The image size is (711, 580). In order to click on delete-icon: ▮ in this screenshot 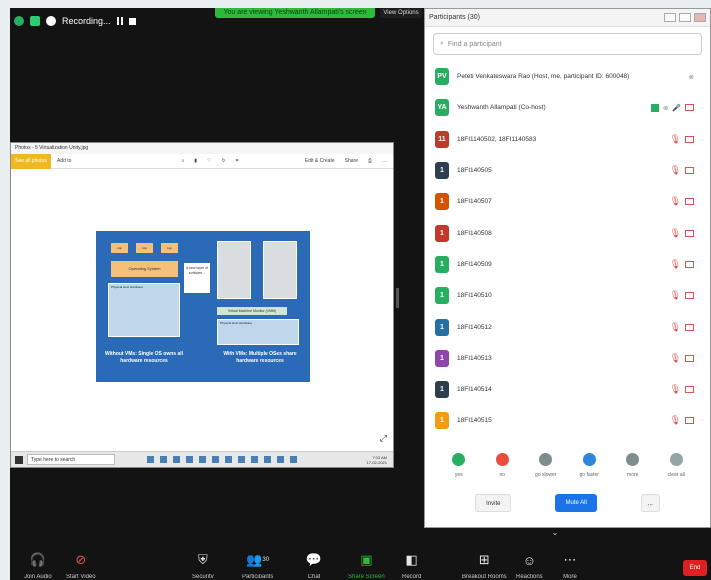, I will do `click(195, 161)`.